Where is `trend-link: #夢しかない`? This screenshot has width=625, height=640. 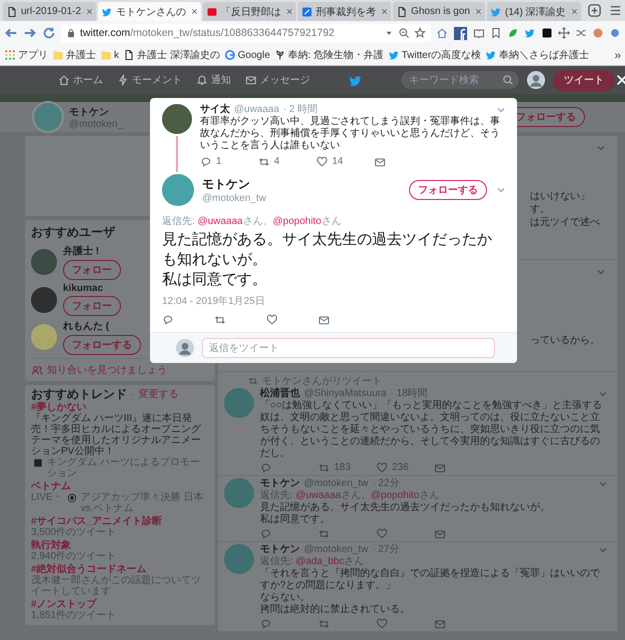
trend-link: #夢しかない is located at coordinates (120, 407).